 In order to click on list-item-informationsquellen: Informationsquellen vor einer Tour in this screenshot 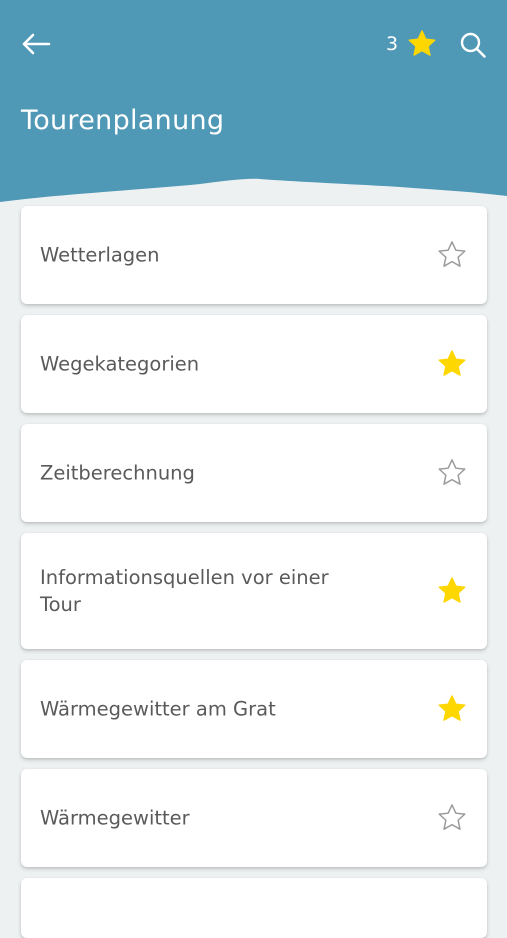, I will do `click(254, 591)`.